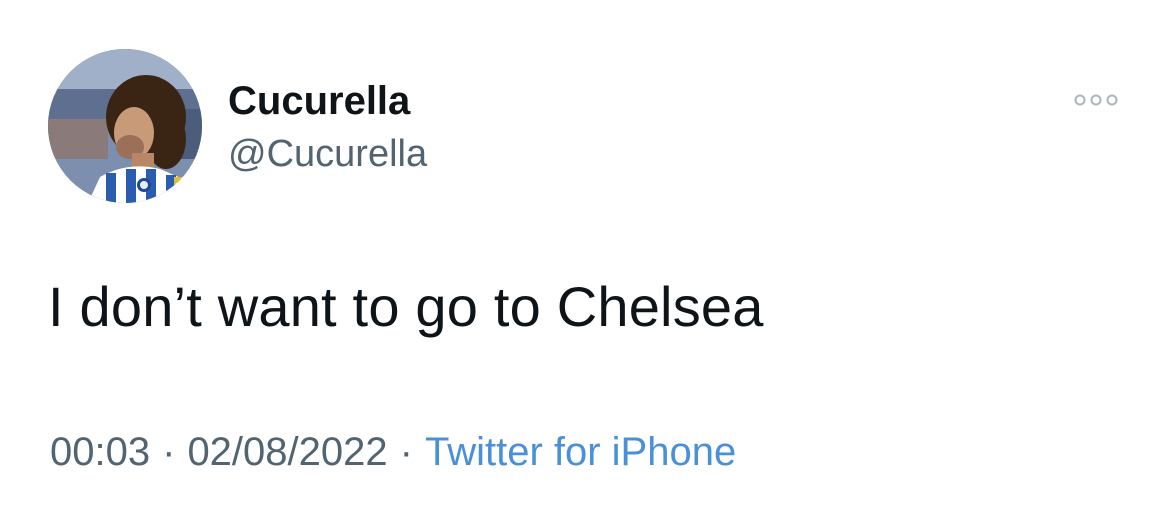 The width and height of the screenshot is (1170, 507). I want to click on tweet-source-link: Twitter for iPhone, so click(580, 452).